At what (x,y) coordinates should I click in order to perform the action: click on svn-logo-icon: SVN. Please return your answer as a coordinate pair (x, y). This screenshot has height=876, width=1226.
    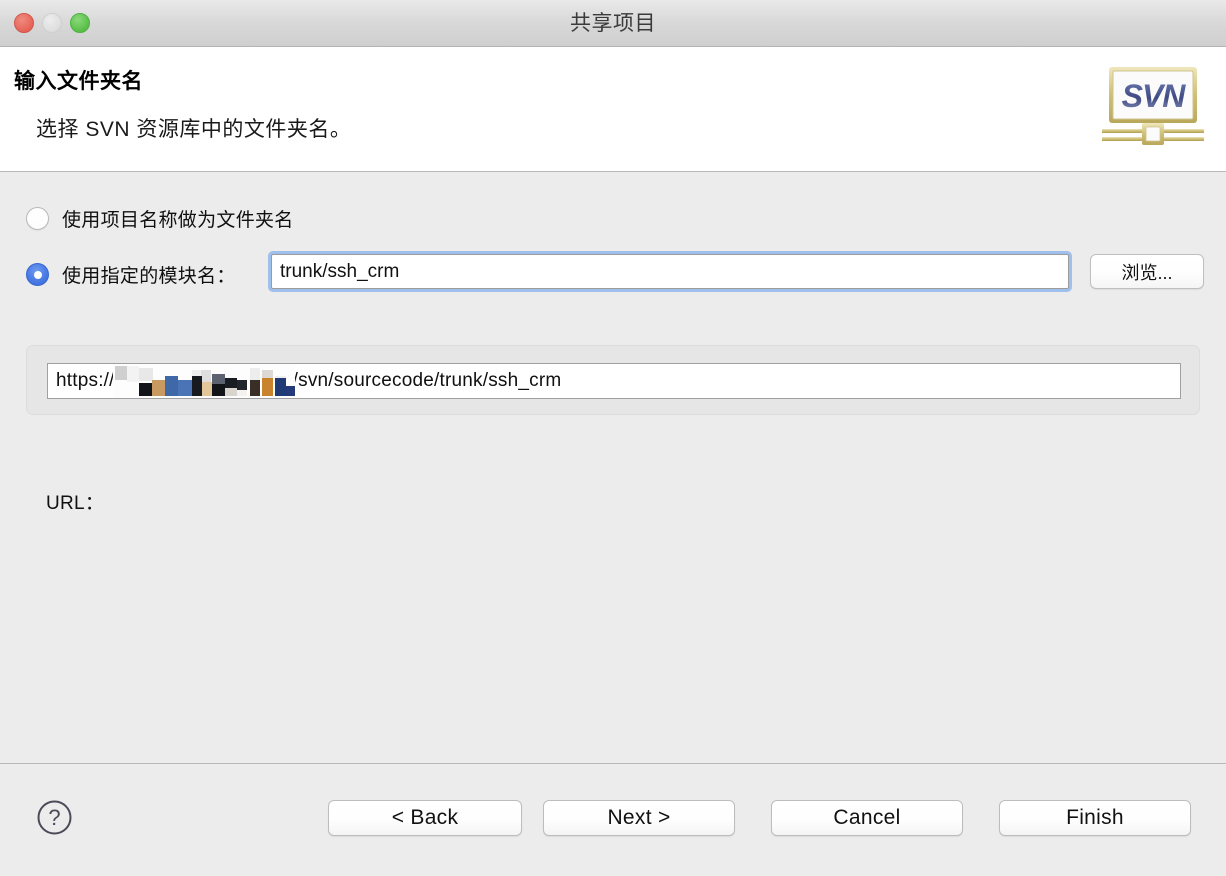
    Looking at the image, I should click on (1153, 106).